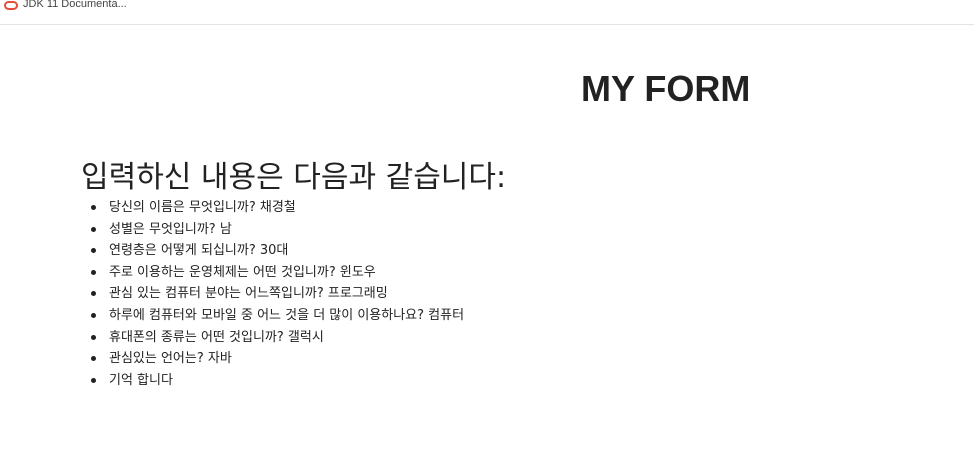 This screenshot has width=974, height=462. I want to click on list-item: 당신의 이름은 무엇입니까? 채경철, so click(276, 208).